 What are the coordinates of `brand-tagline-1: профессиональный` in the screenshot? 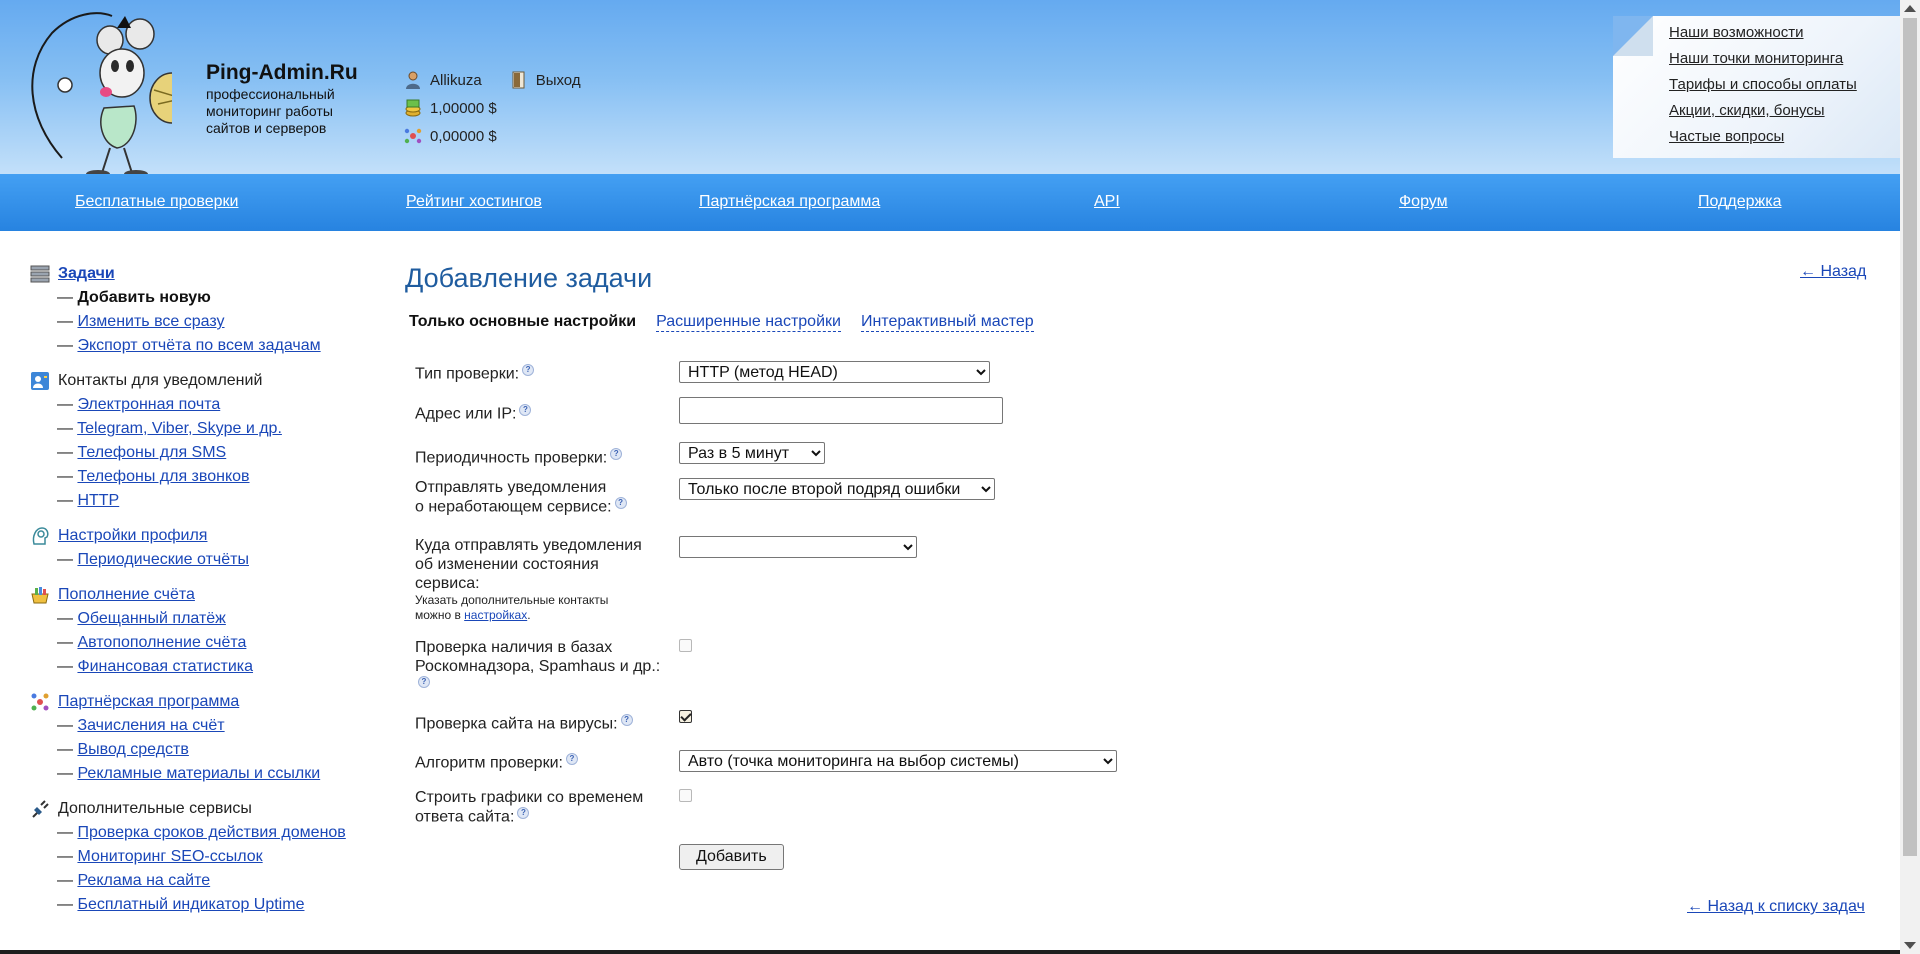 It's located at (270, 94).